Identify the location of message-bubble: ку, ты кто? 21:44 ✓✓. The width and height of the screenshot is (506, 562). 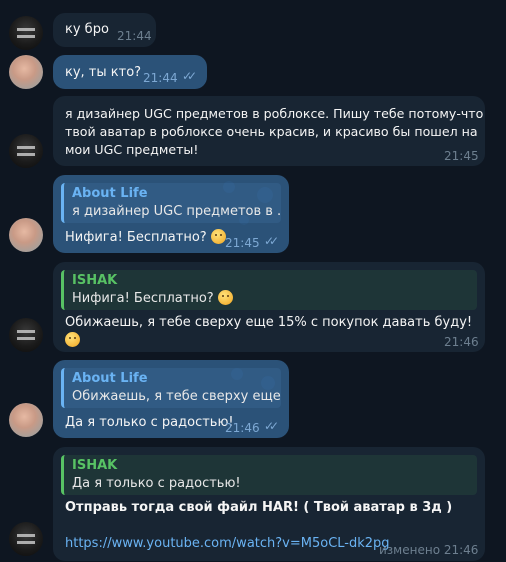
(130, 72).